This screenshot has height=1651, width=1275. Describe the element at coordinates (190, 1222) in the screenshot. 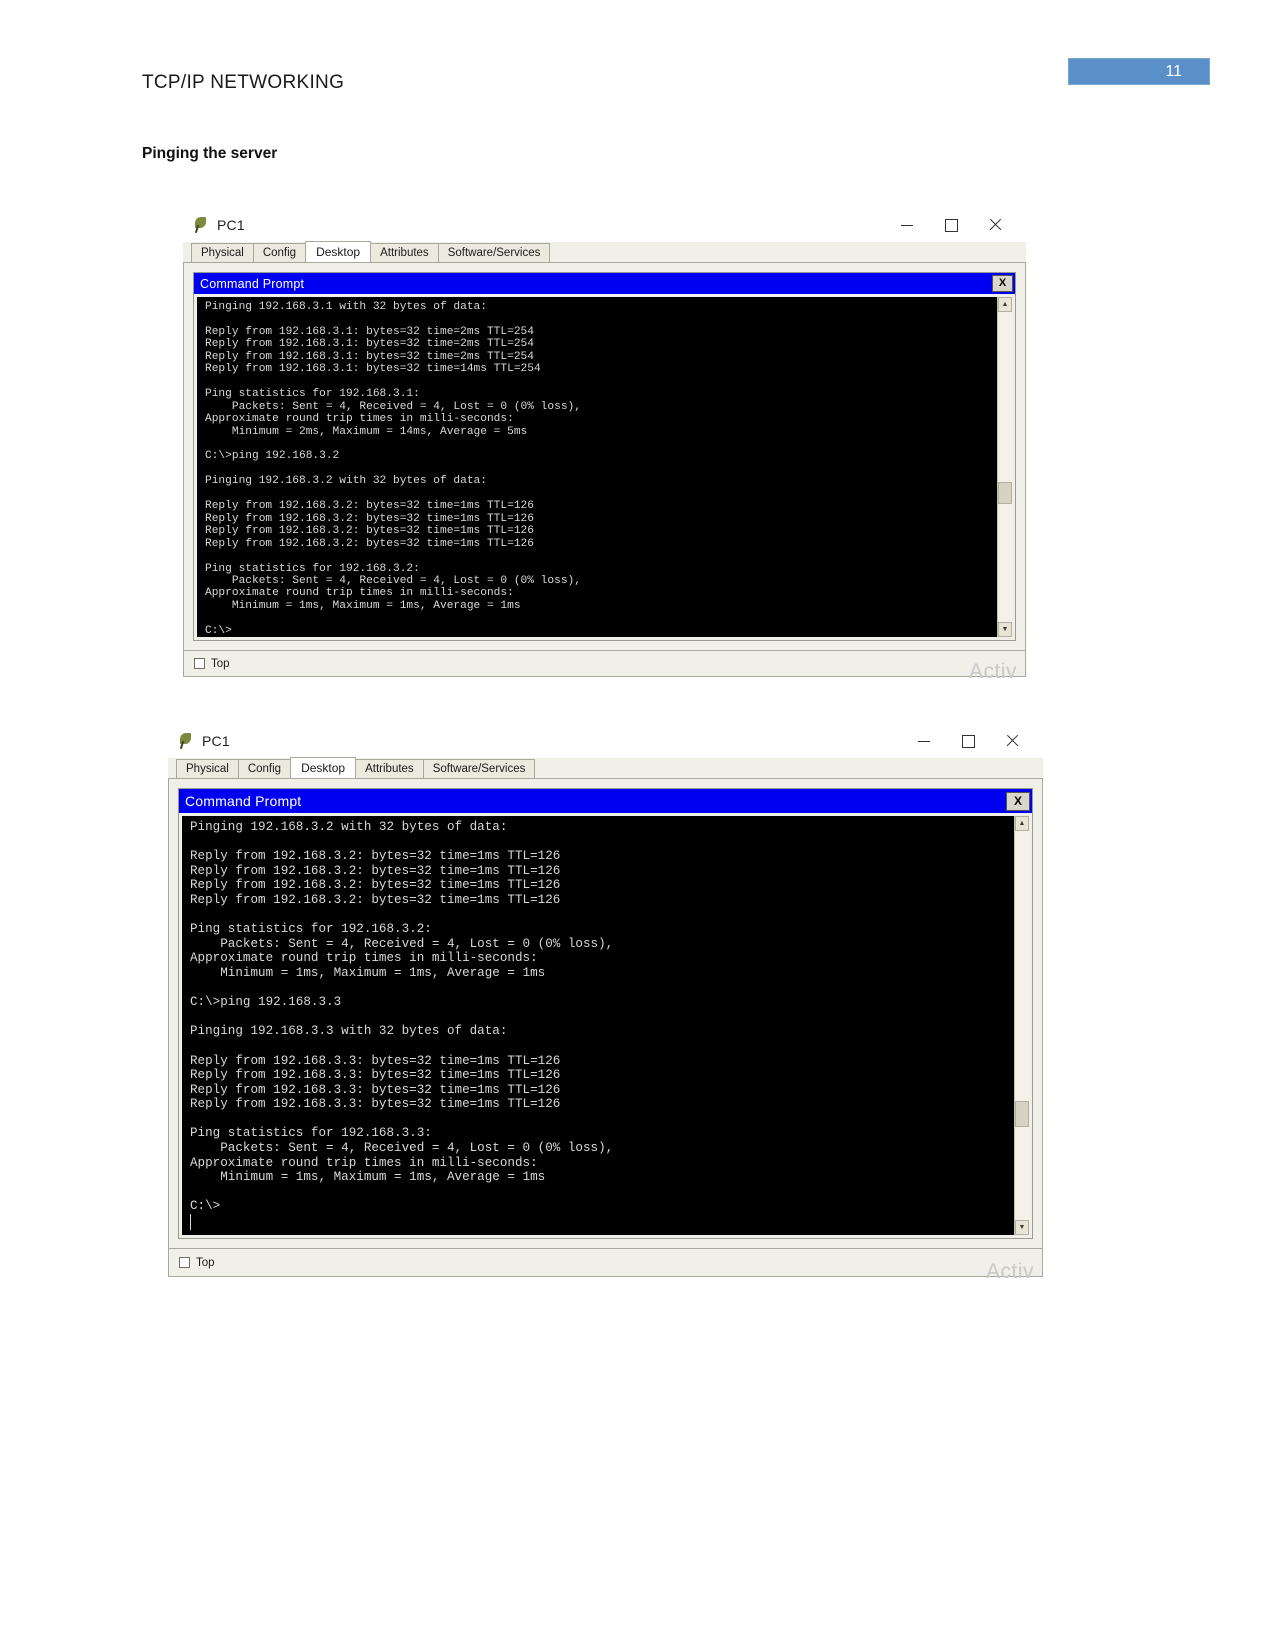

I see `terminal-cursor` at that location.